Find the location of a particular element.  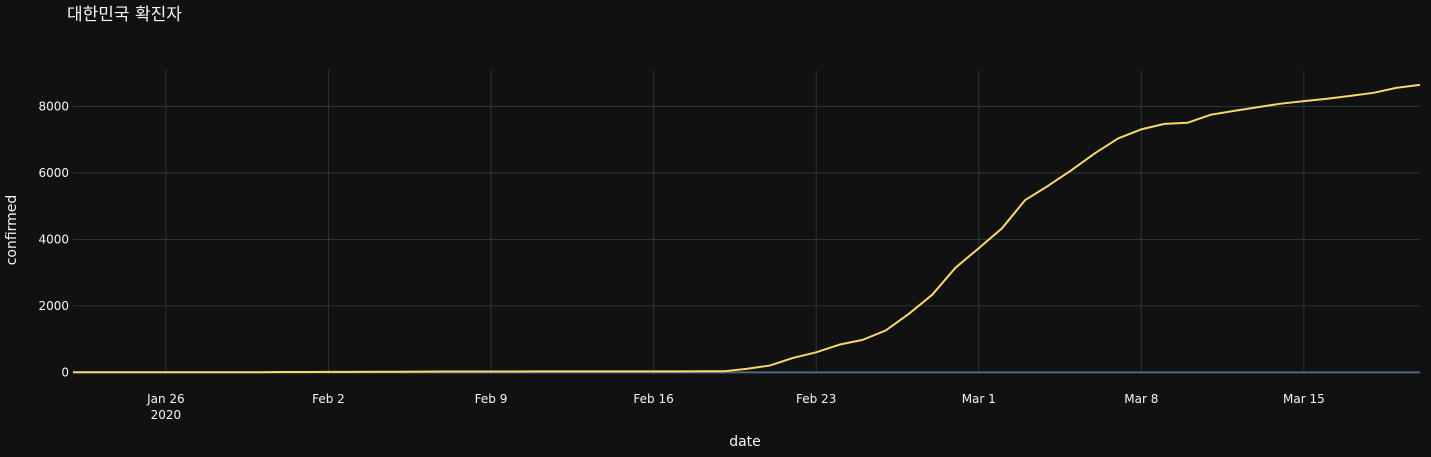

x-tick-label: Feb 23 is located at coordinates (816, 399).